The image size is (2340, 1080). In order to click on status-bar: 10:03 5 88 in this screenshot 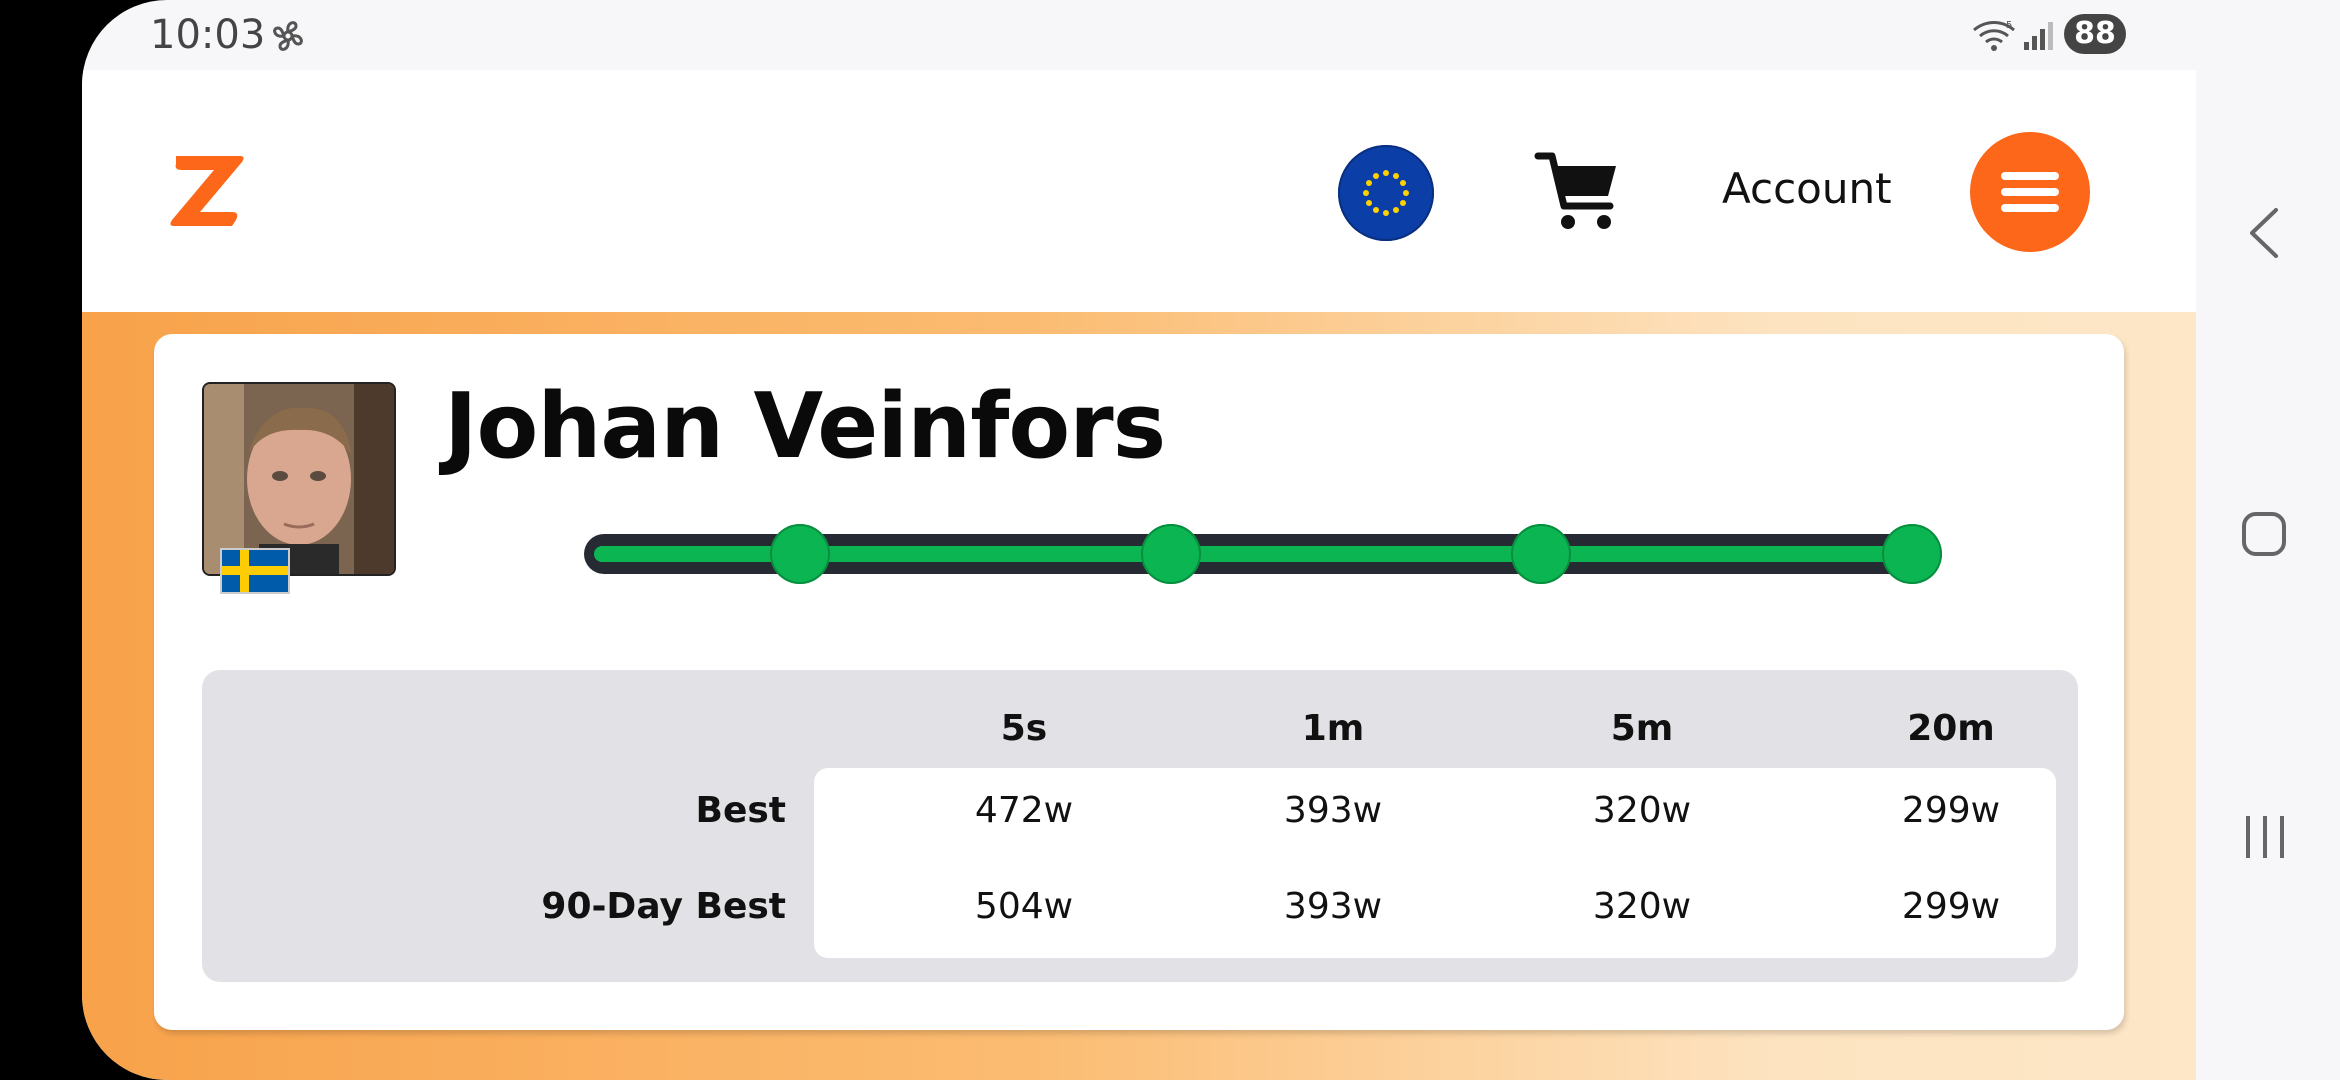, I will do `click(1139, 35)`.